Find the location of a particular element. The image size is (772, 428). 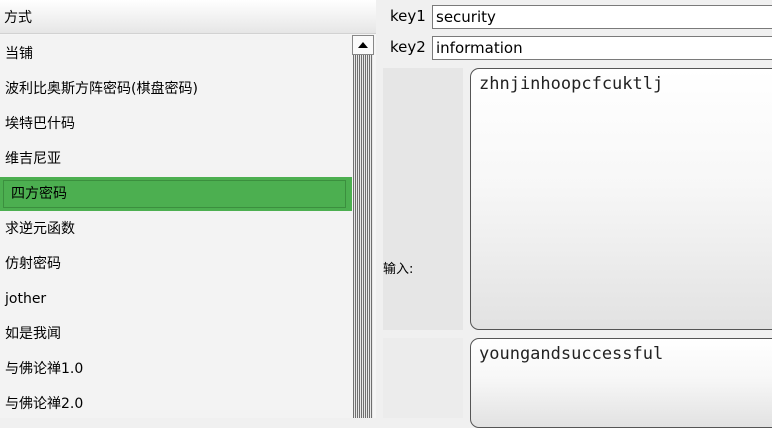

list-item-jother: jother is located at coordinates (176, 299).